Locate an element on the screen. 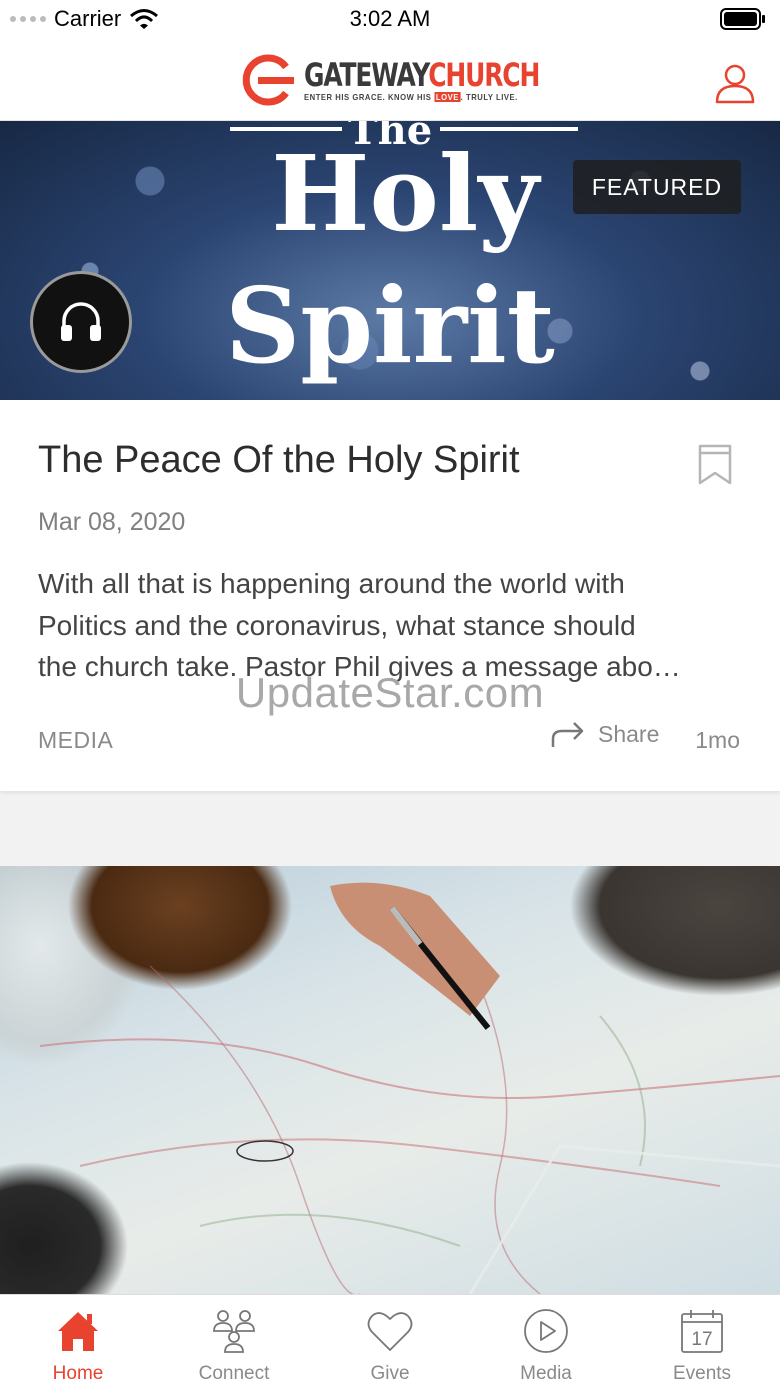  tab-label: Home is located at coordinates (78, 1373).